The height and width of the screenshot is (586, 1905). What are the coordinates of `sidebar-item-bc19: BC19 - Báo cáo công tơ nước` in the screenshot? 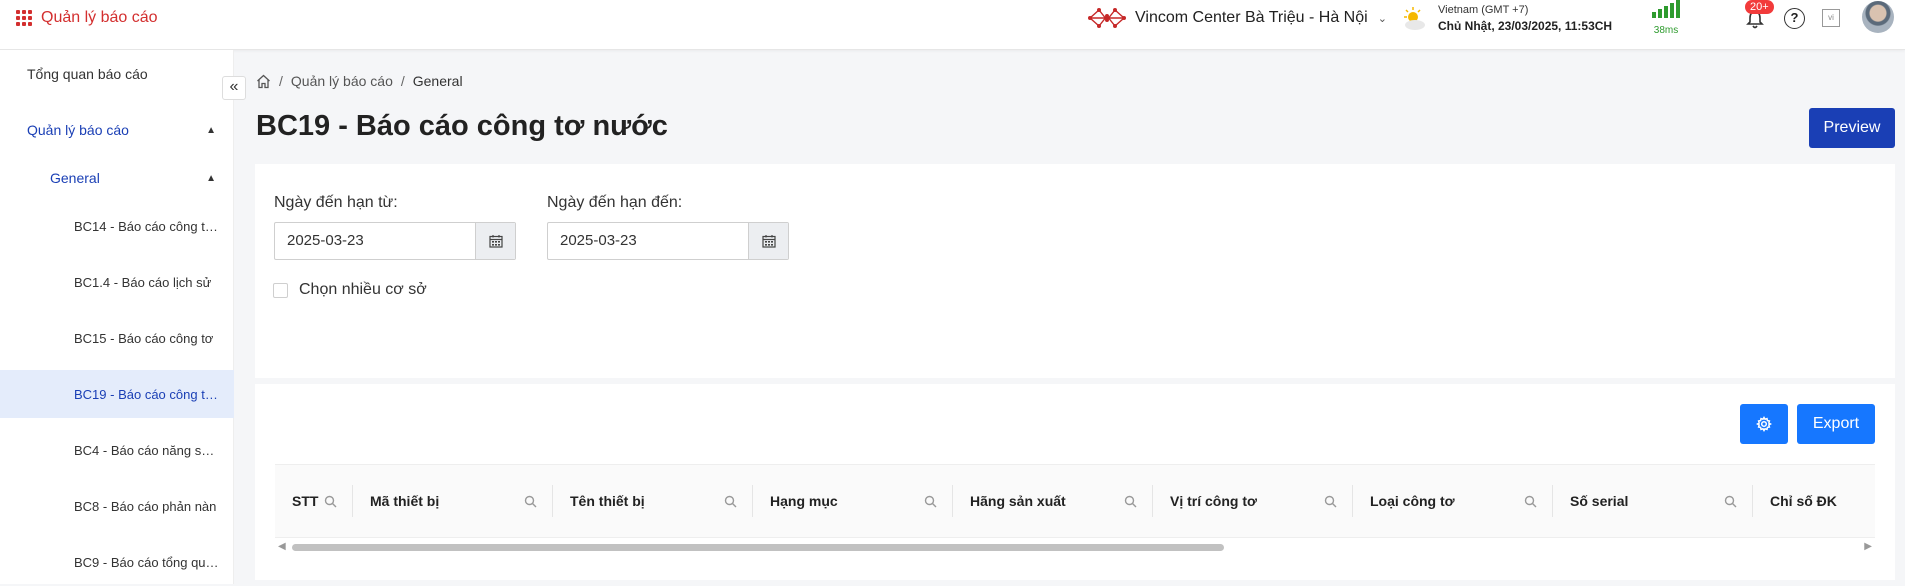 It's located at (117, 394).